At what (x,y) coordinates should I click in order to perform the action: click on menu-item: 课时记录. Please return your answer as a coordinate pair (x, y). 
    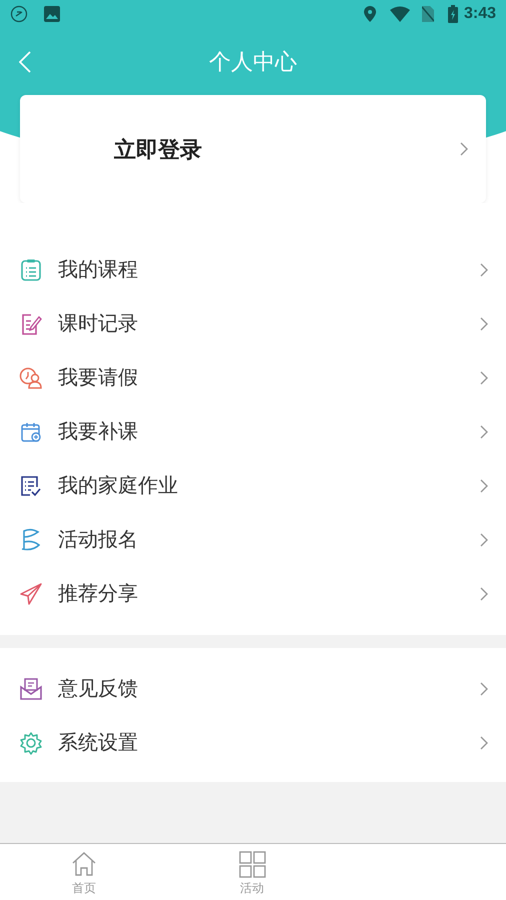
    Looking at the image, I should click on (253, 324).